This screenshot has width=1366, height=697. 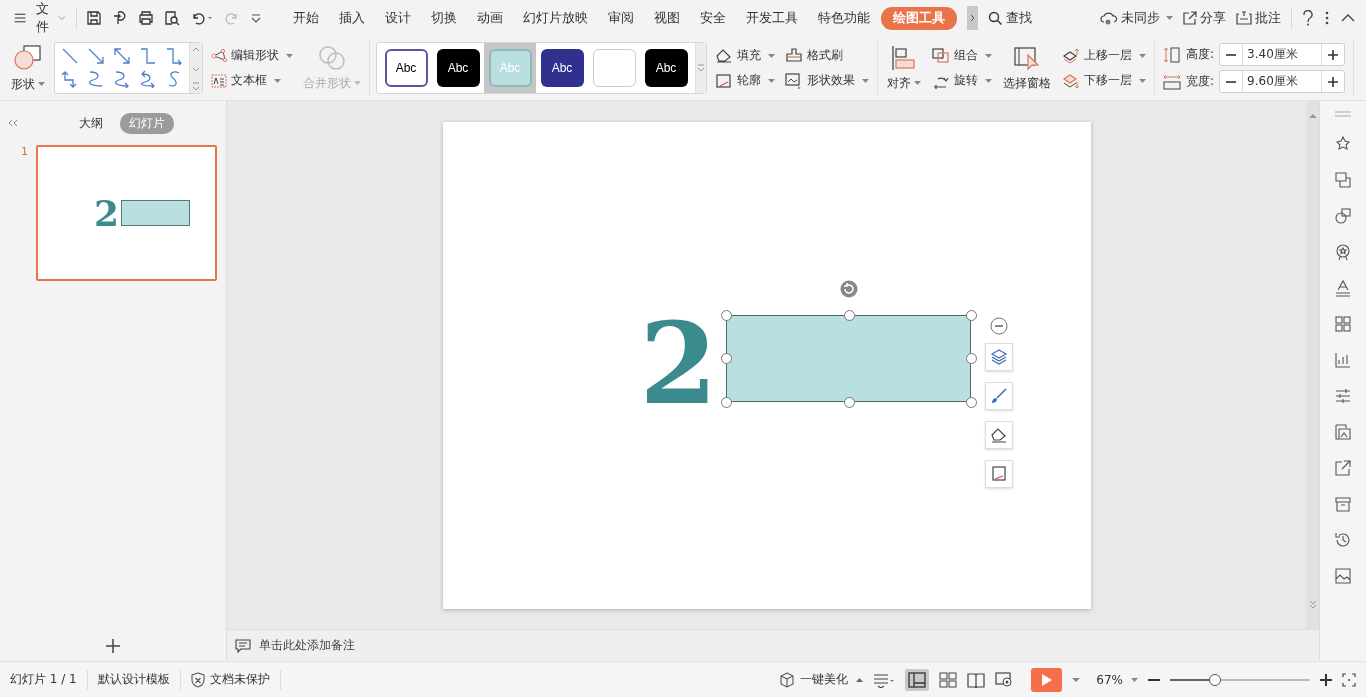 I want to click on zoom-out-icon, so click(x=1154, y=679).